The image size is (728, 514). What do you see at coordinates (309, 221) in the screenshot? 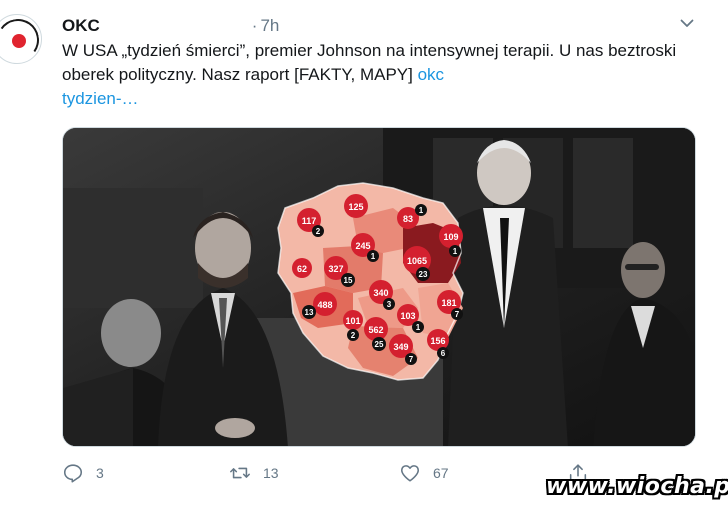
I see `cases-label: 117` at bounding box center [309, 221].